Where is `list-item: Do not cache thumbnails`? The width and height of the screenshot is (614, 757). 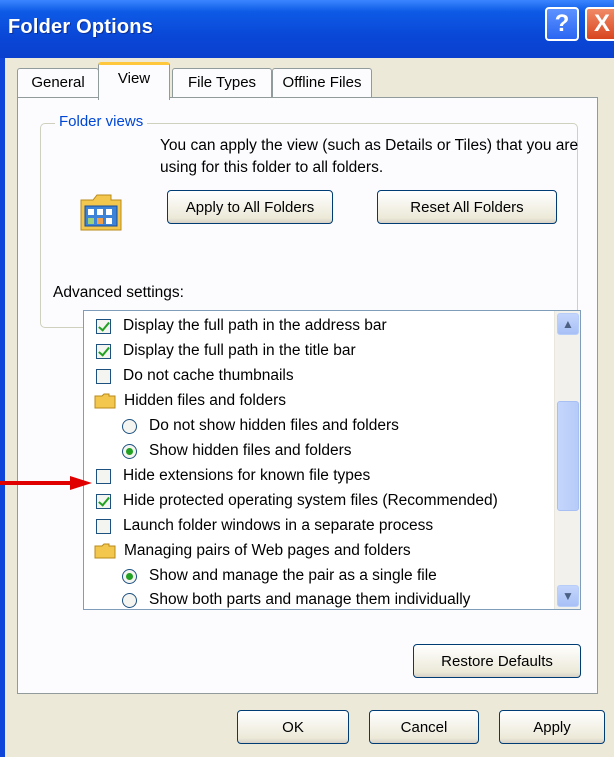
list-item: Do not cache thumbnails is located at coordinates (195, 376).